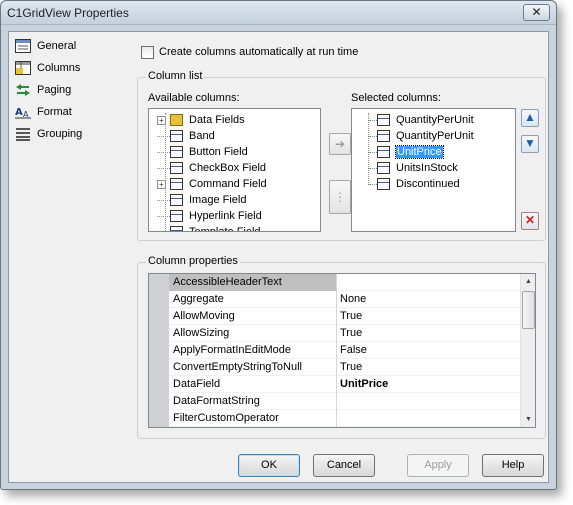 The width and height of the screenshot is (573, 505). I want to click on available-column-item: CheckBox Field, so click(211, 168).